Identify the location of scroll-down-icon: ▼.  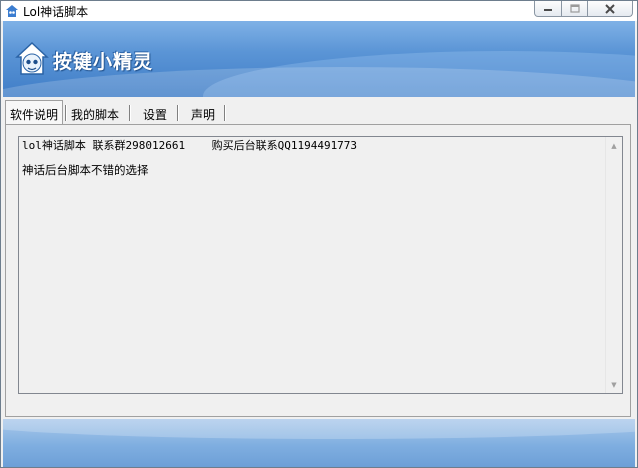
(614, 384).